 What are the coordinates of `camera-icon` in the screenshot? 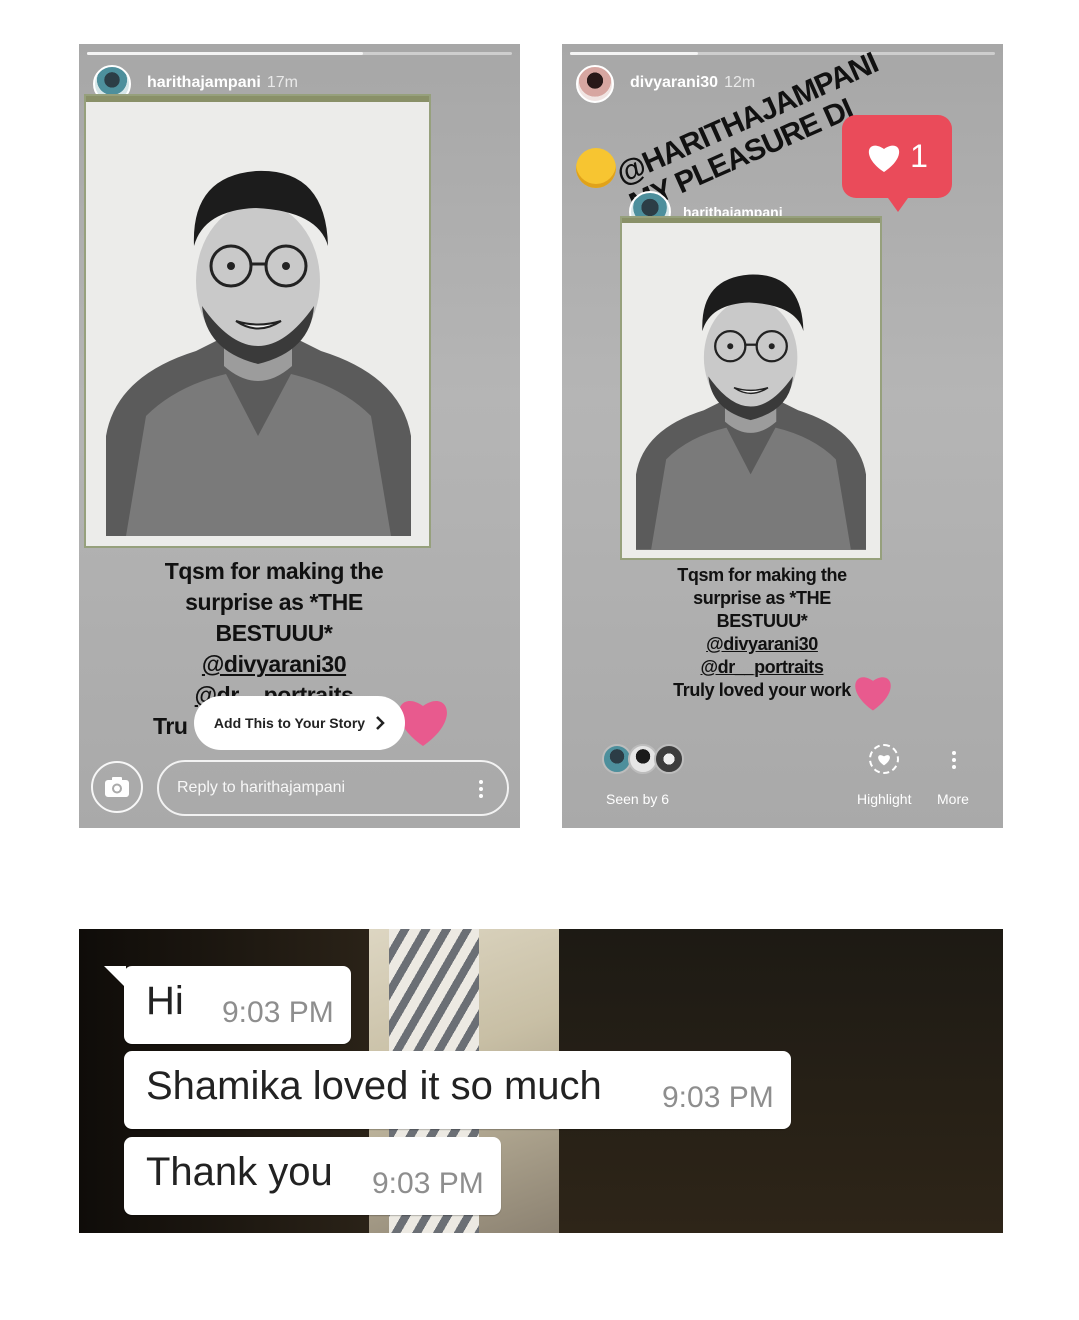 It's located at (117, 787).